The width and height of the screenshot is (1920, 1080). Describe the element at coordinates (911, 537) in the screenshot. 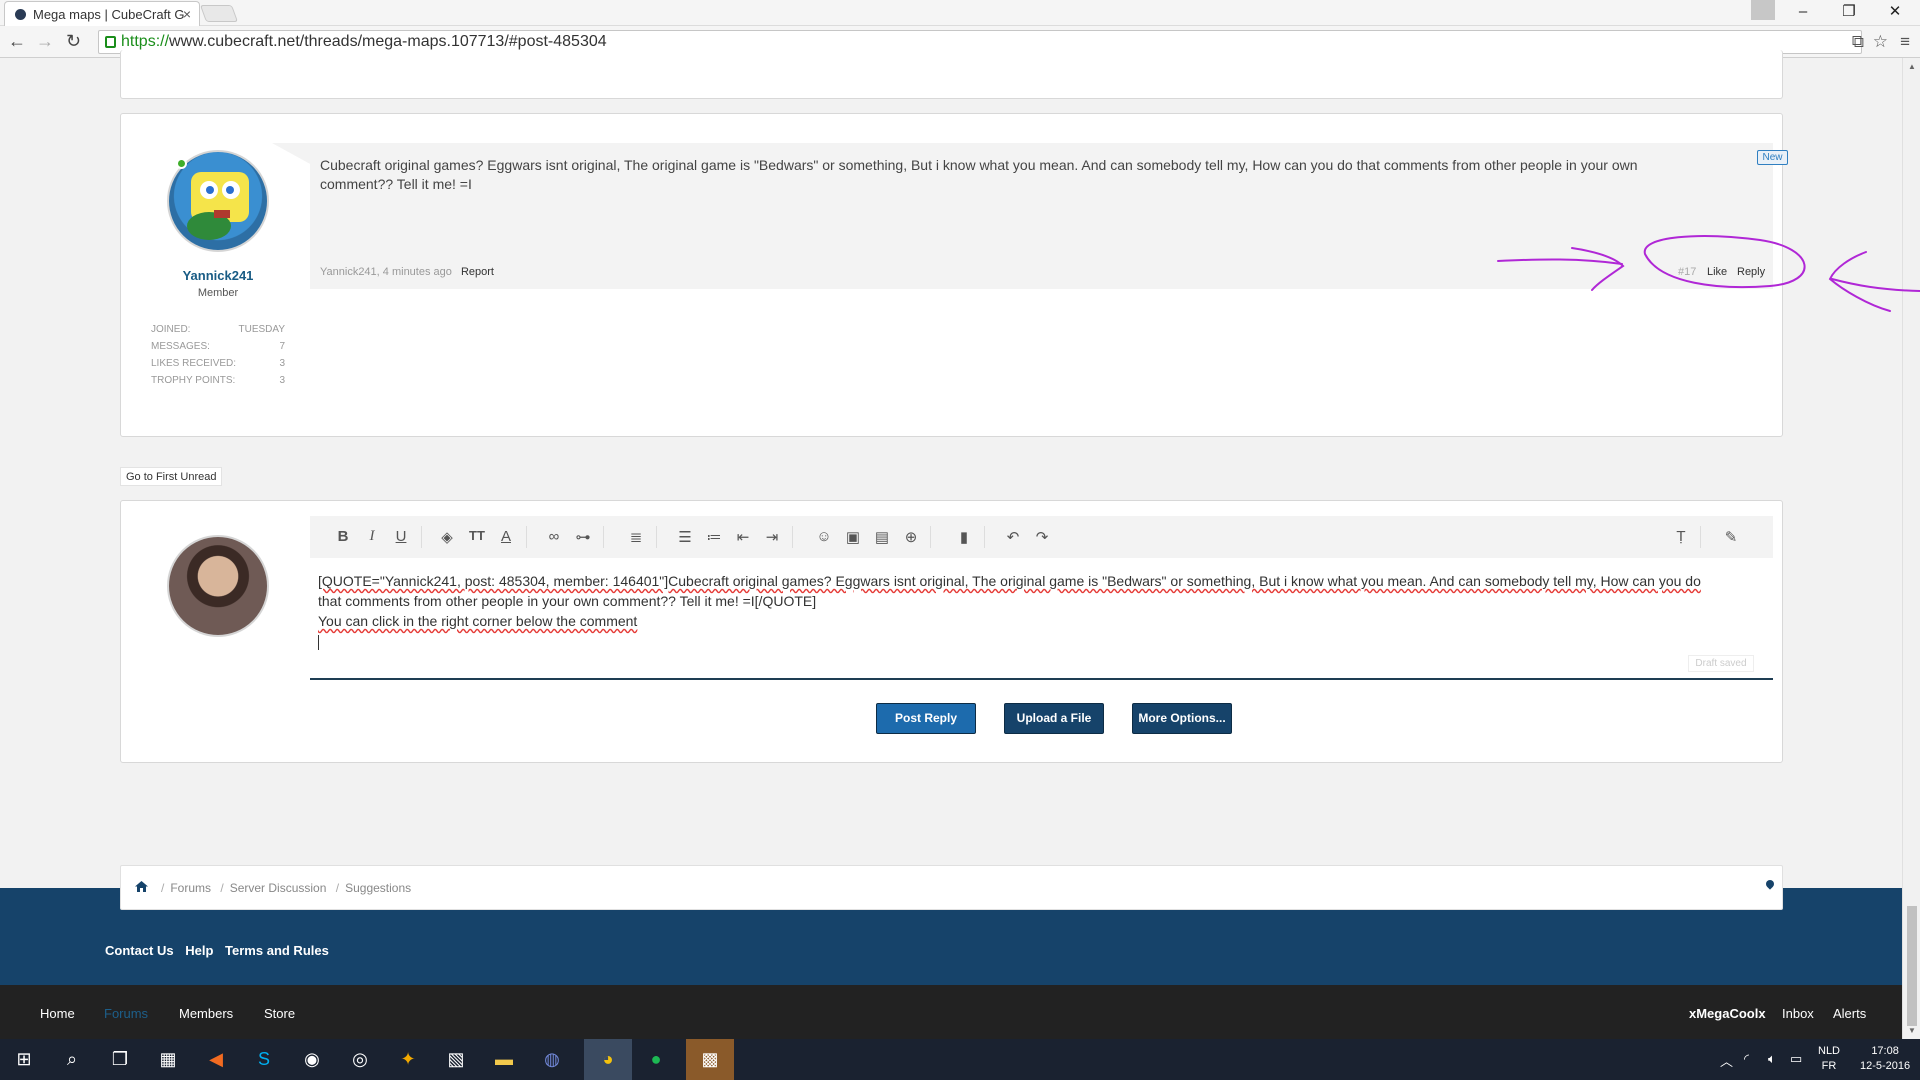

I see `insert-icon: ⊕` at that location.